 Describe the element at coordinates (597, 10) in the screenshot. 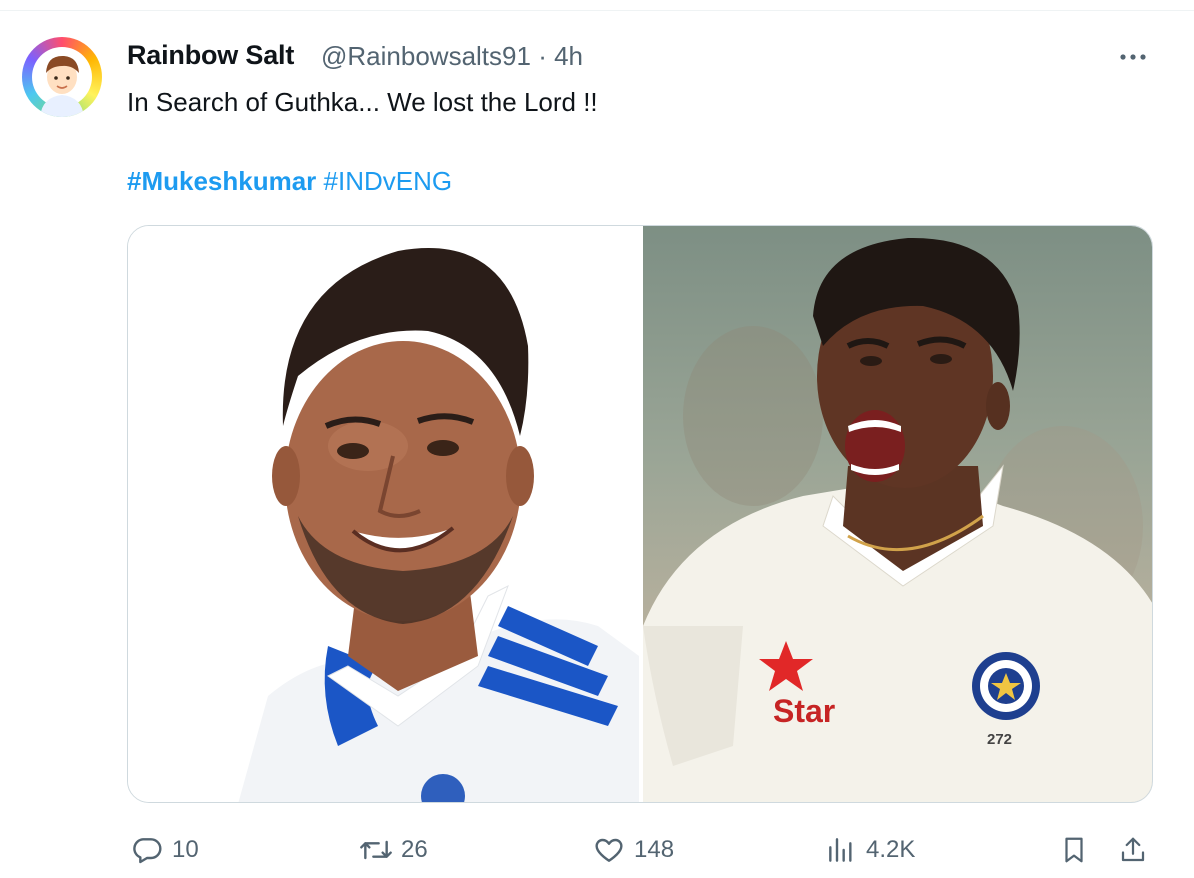

I see `top-divider` at that location.